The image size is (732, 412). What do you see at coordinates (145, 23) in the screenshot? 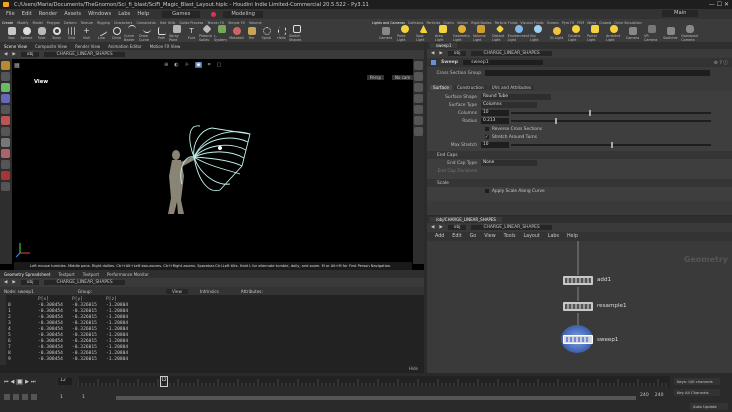
I see `shelf-tab: Constraints` at bounding box center [145, 23].